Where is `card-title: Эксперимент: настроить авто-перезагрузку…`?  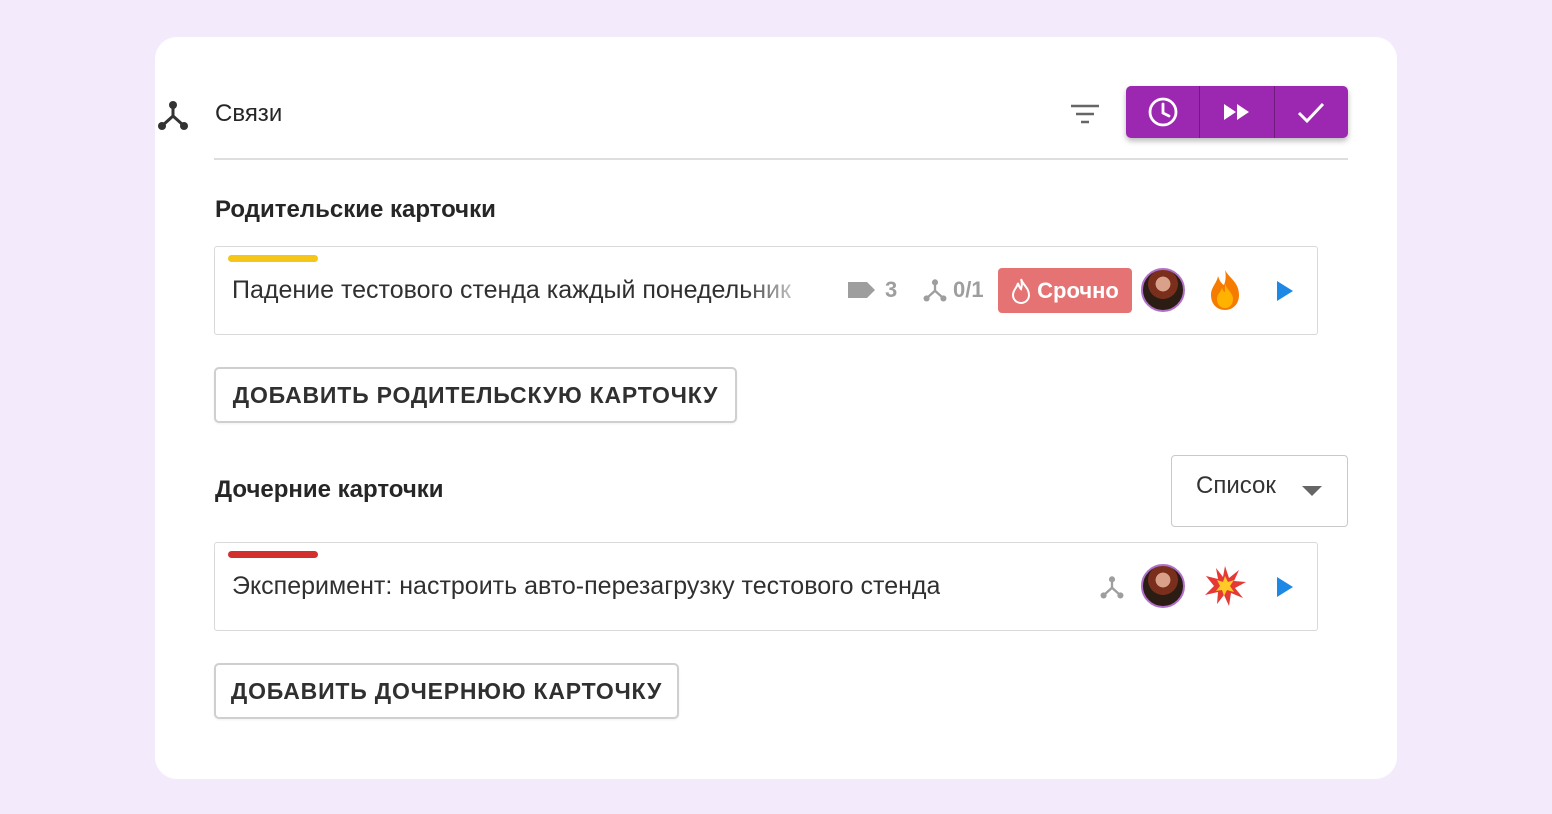
card-title: Эксперимент: настроить авто-перезагрузку… is located at coordinates (586, 586).